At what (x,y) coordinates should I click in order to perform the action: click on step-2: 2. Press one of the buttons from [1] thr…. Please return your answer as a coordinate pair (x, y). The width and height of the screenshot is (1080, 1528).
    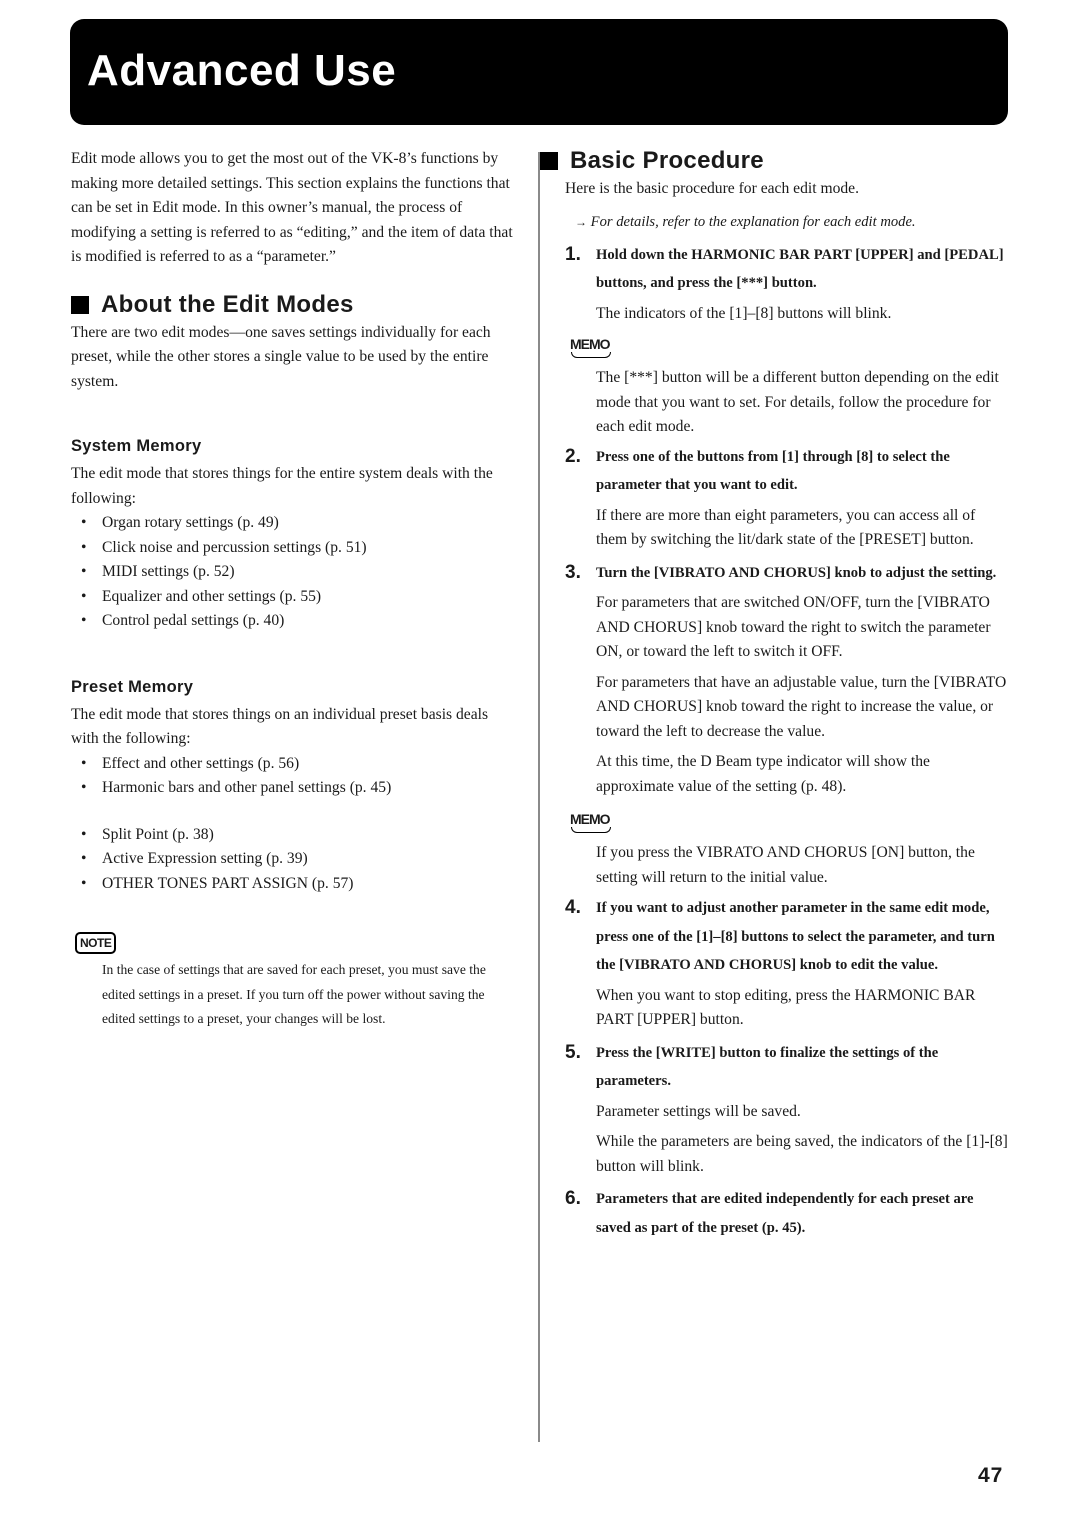
    Looking at the image, I should click on (787, 471).